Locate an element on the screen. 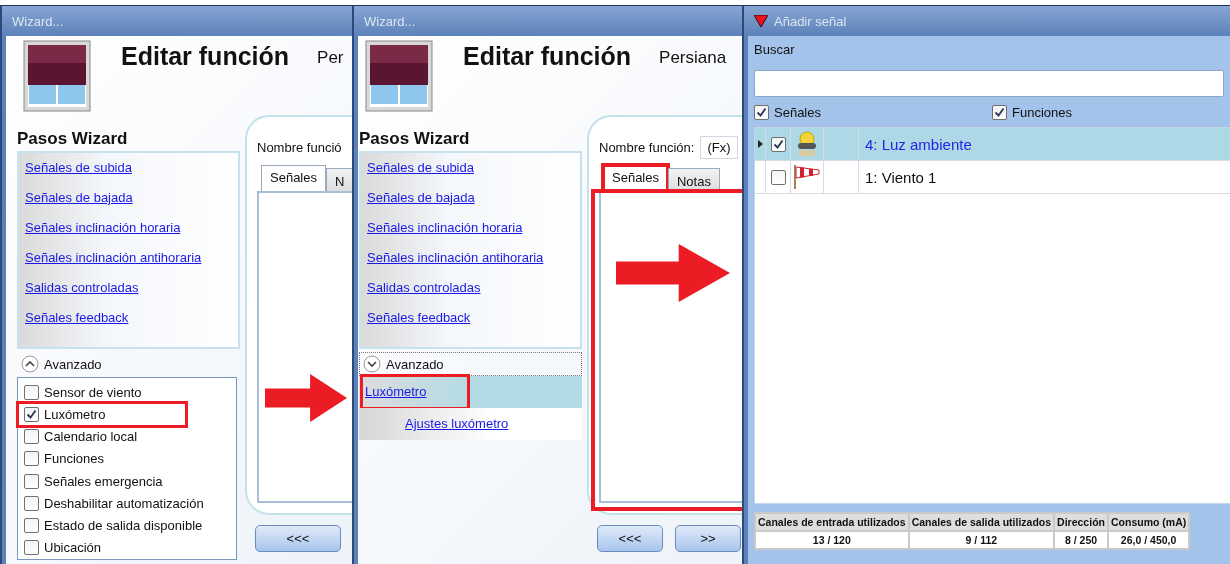  option-label: Funciones is located at coordinates (74, 459).